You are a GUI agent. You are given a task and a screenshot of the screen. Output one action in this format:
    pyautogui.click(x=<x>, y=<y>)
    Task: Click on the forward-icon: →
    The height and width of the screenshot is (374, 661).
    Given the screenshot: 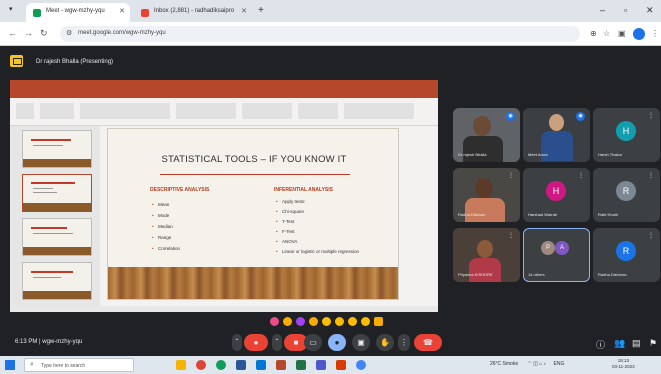 What is the action you would take?
    pyautogui.click(x=28, y=33)
    